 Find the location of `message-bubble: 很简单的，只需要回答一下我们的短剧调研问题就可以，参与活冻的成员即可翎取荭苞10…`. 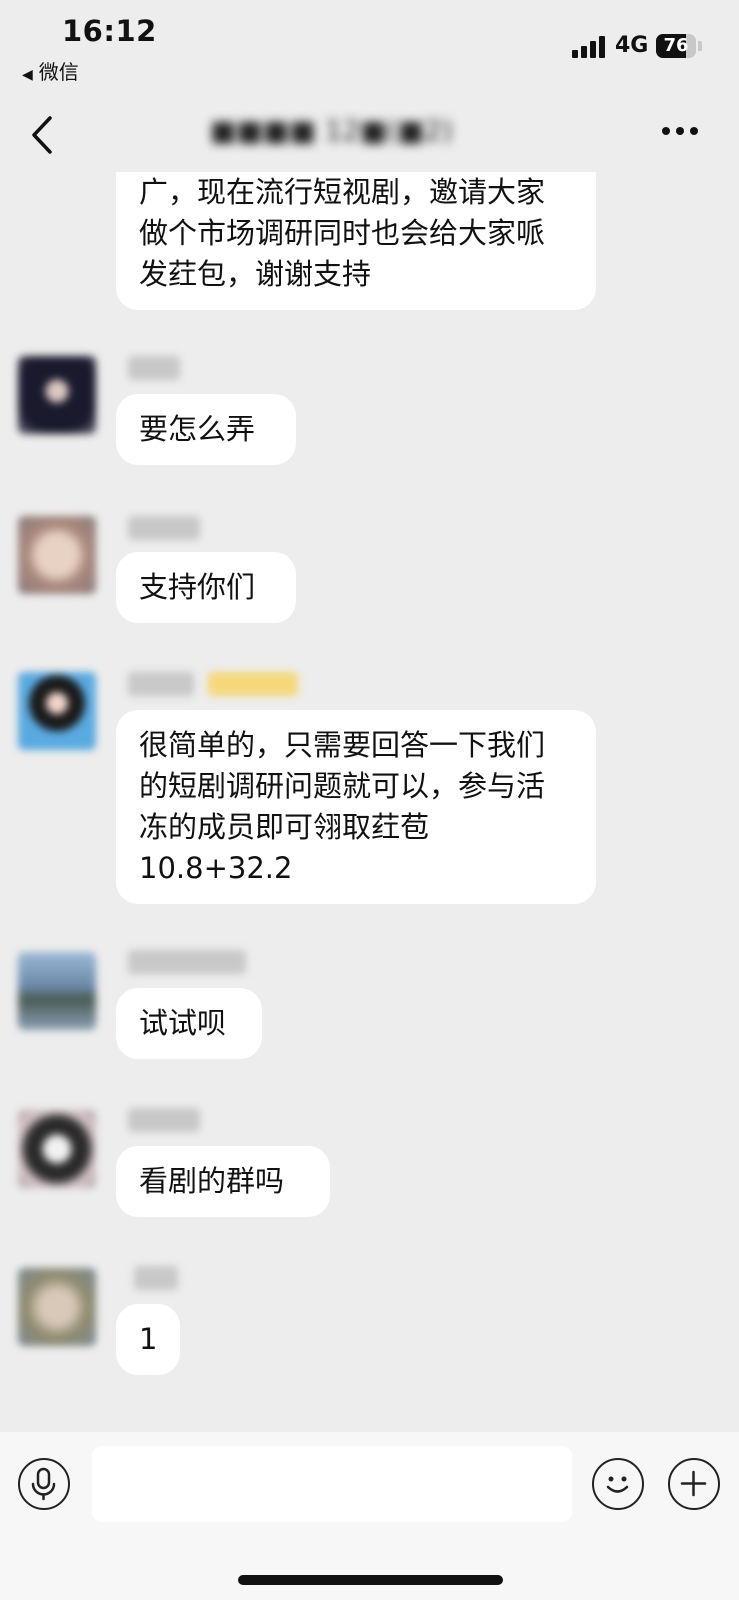

message-bubble: 很简单的，只需要回答一下我们的短剧调研问题就可以，参与活冻的成员即可翎取荭苞10… is located at coordinates (356, 807).